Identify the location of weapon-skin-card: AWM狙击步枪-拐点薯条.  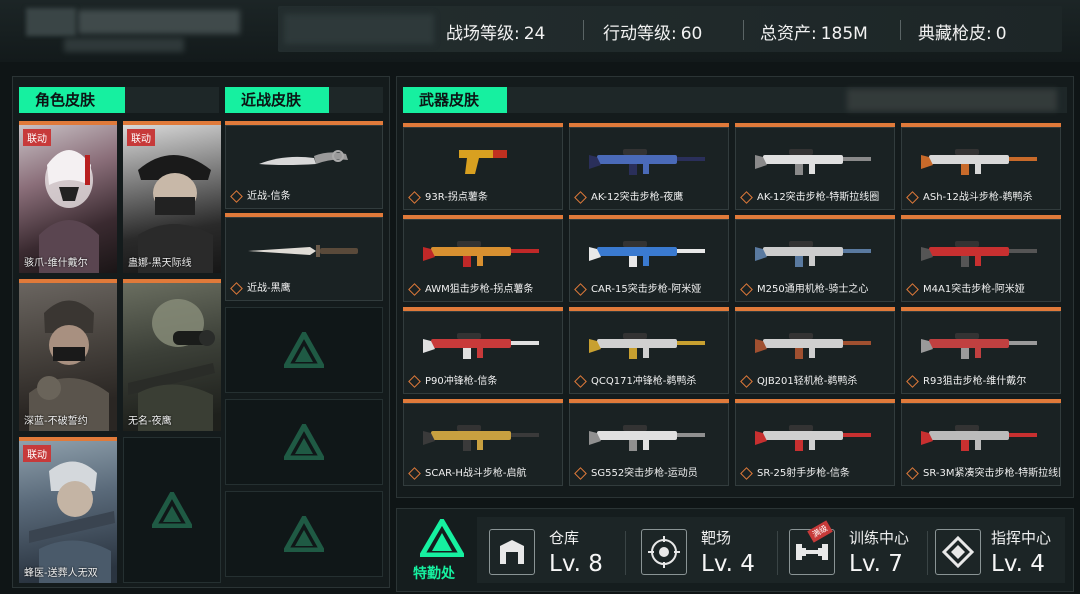
(483, 260).